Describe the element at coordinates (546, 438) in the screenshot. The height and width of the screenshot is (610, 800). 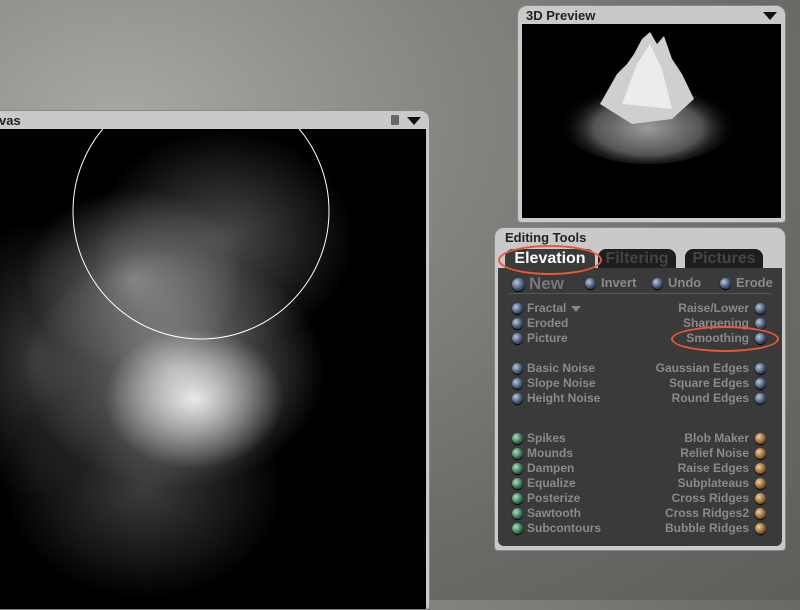
I see `tool-label: Spikes` at that location.